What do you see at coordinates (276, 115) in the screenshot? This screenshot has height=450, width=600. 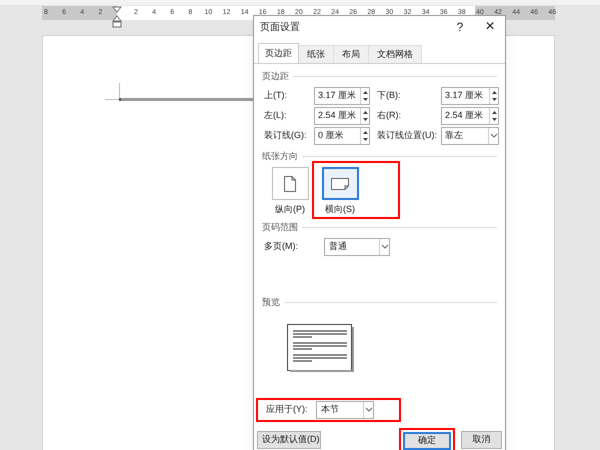 I see `field-label: 左(L):` at bounding box center [276, 115].